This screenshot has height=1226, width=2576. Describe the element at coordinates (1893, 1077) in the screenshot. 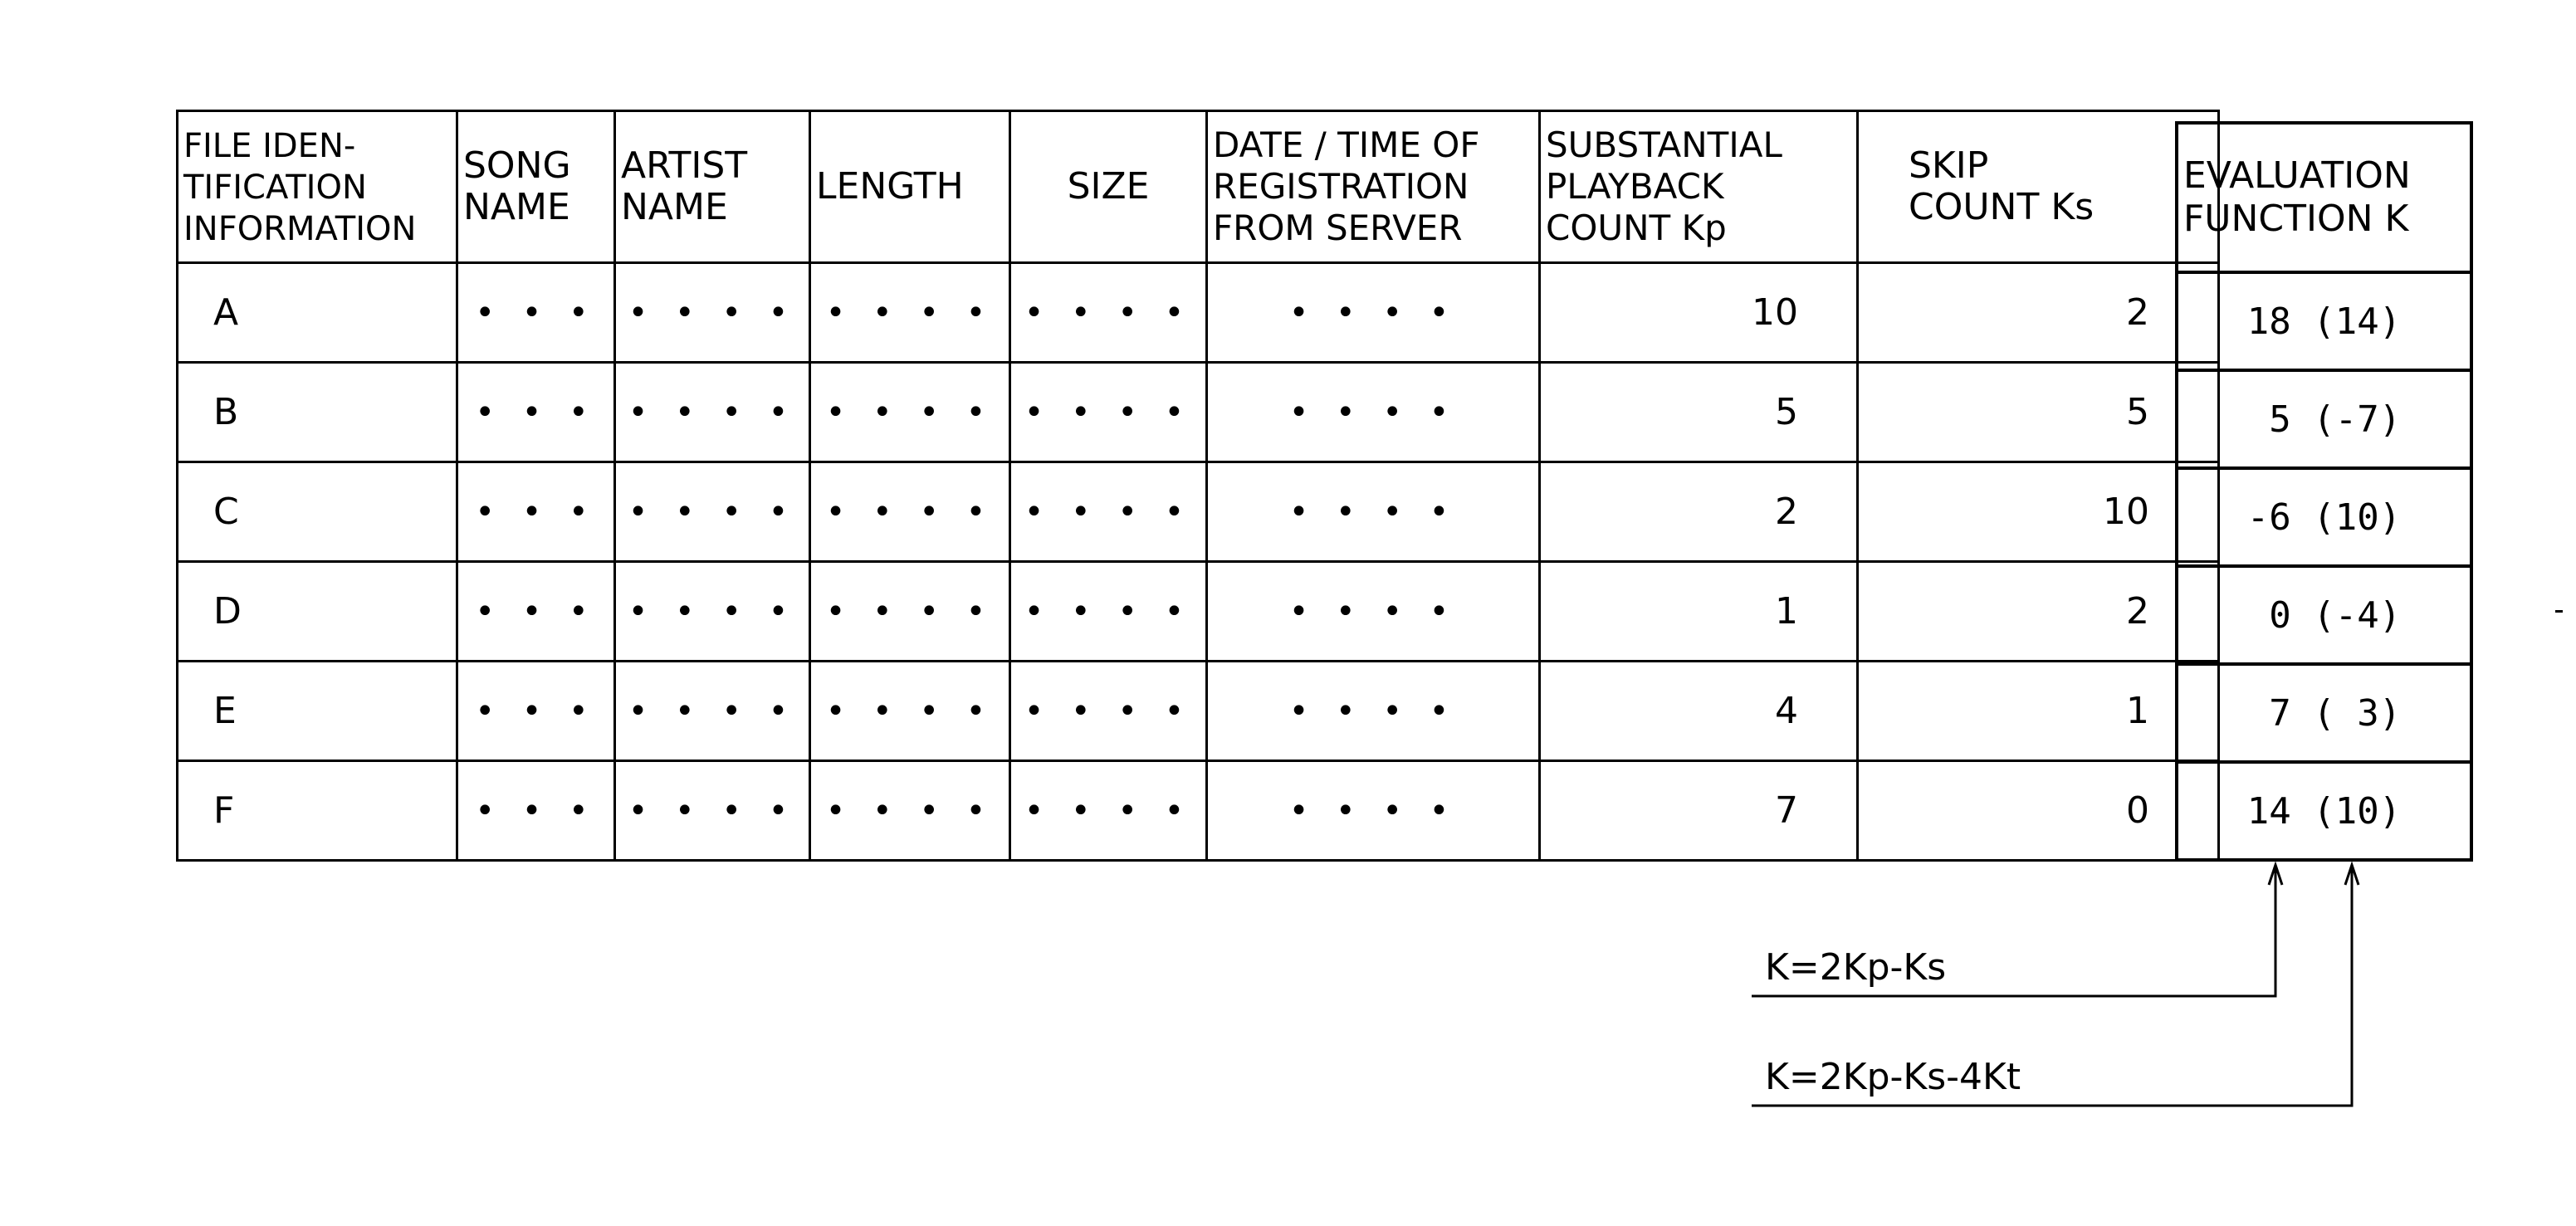

I see `formula-label-2: K=2Kp-Ks-4Kt` at that location.